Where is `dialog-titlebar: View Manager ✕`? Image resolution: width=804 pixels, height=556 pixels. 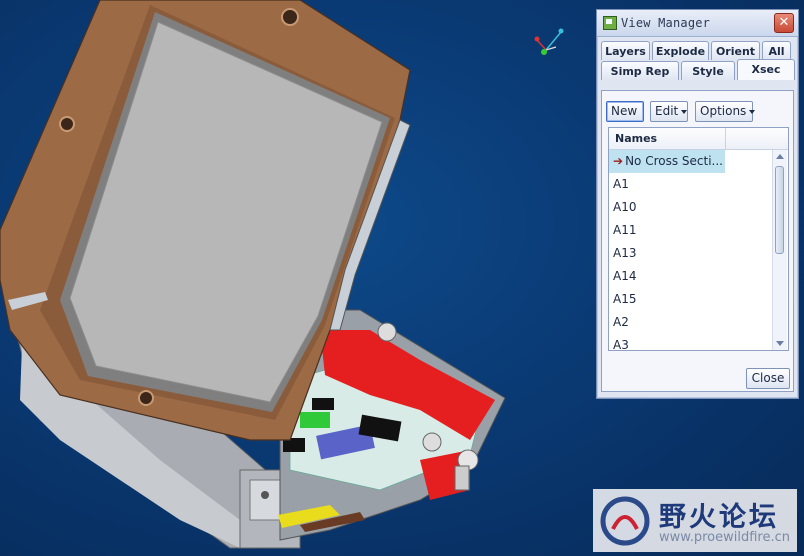 dialog-titlebar: View Manager ✕ is located at coordinates (697, 23).